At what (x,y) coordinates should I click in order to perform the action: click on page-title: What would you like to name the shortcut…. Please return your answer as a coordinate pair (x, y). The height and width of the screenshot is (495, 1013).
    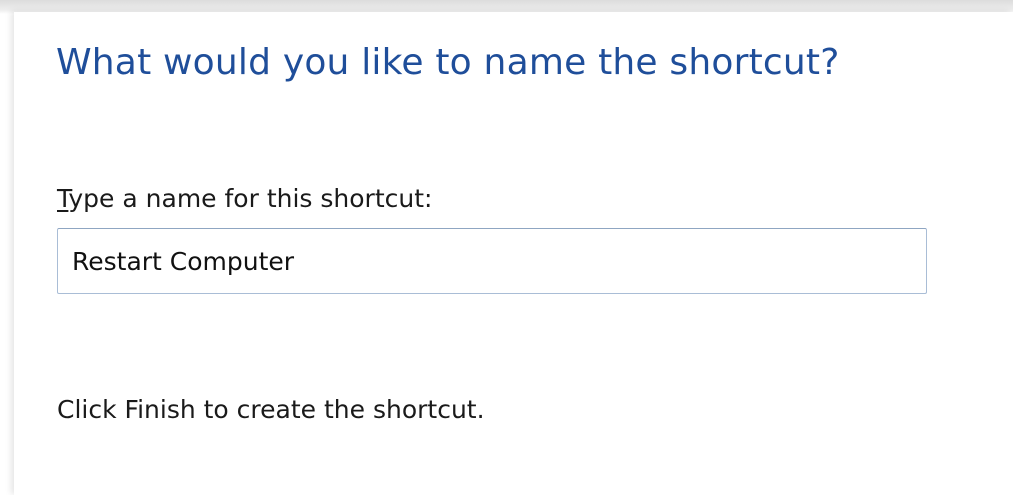
    Looking at the image, I should click on (448, 62).